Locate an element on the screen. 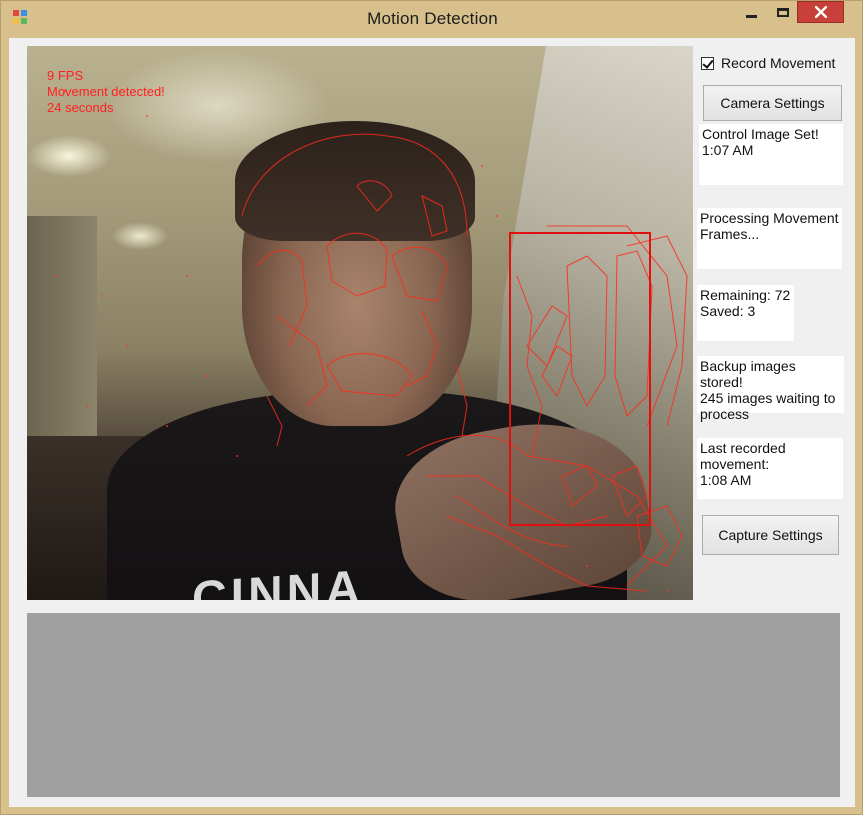 Image resolution: width=863 pixels, height=815 pixels. motion-bounding-box is located at coordinates (580, 379).